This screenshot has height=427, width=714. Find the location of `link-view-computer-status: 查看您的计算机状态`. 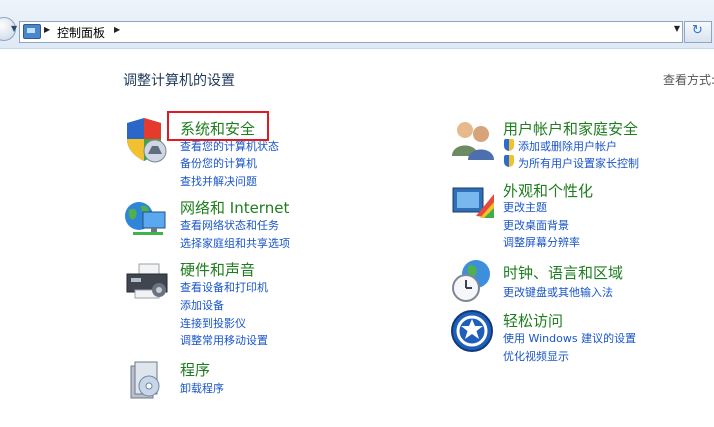

link-view-computer-status: 查看您的计算机状态 is located at coordinates (229, 146).